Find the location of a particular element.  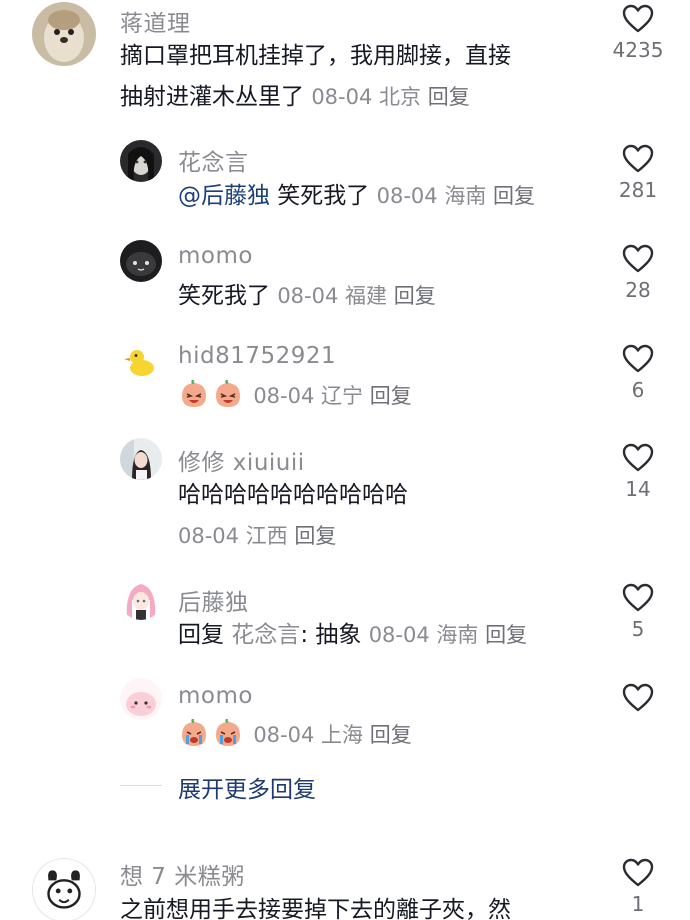

comment-meta: 08-04 福建 回复 is located at coordinates (356, 296).